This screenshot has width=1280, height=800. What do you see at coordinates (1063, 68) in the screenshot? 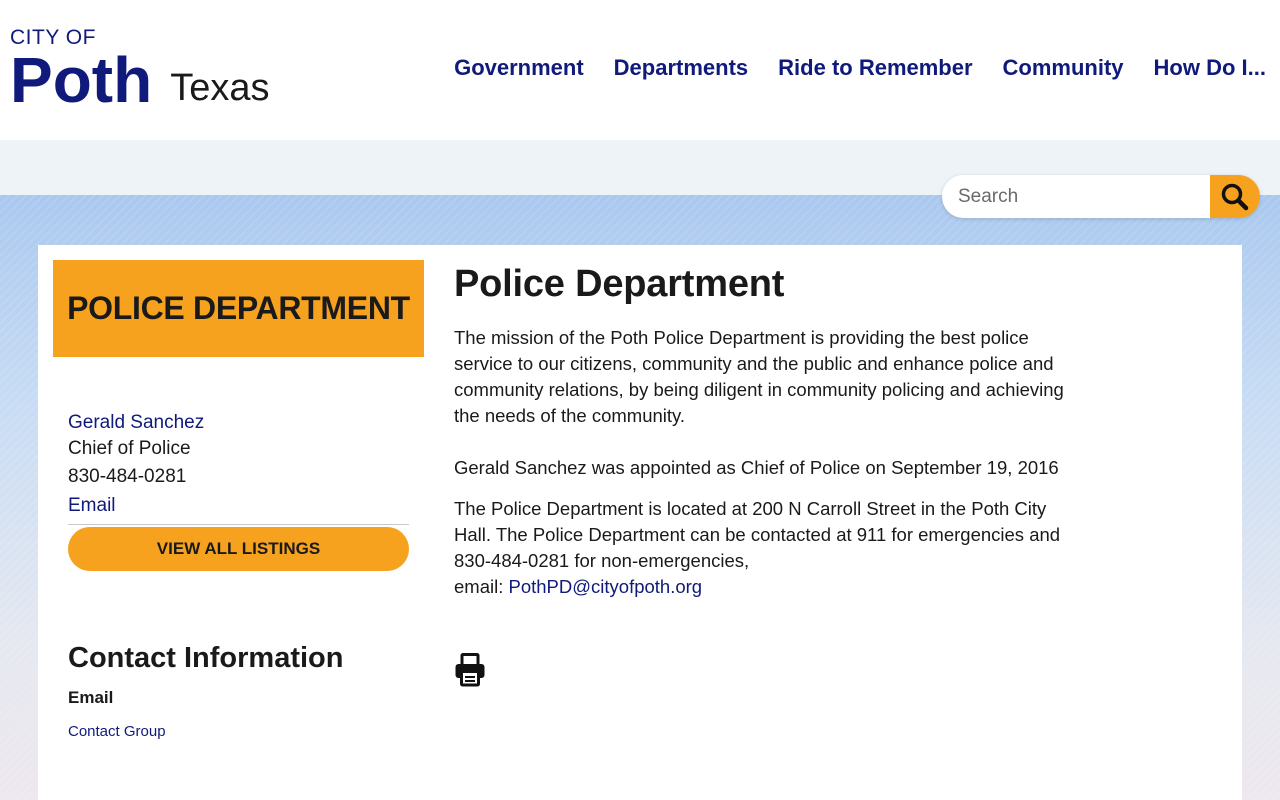
I see `nav-community: Community` at bounding box center [1063, 68].